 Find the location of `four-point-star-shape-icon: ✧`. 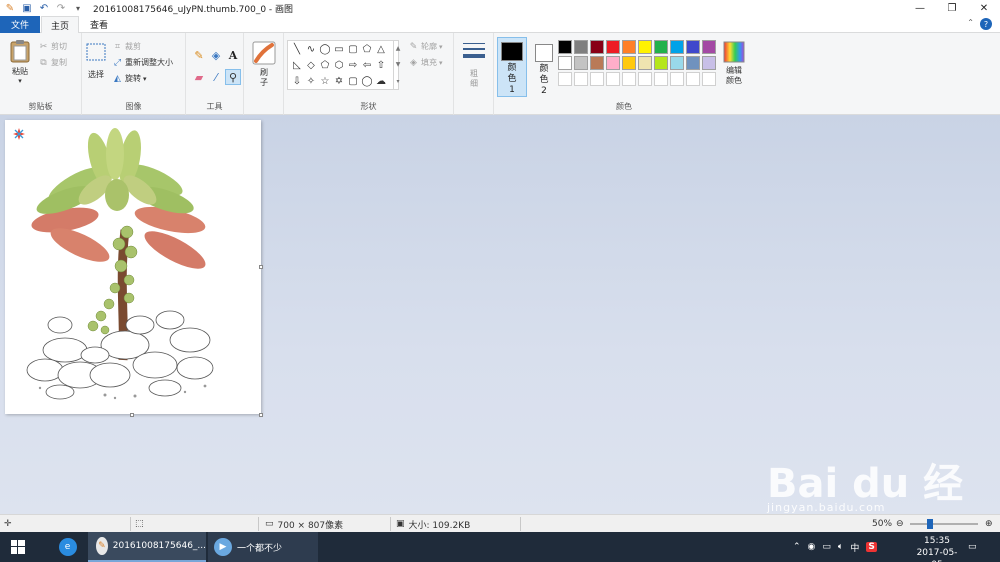

four-point-star-shape-icon: ✧ is located at coordinates (311, 81).